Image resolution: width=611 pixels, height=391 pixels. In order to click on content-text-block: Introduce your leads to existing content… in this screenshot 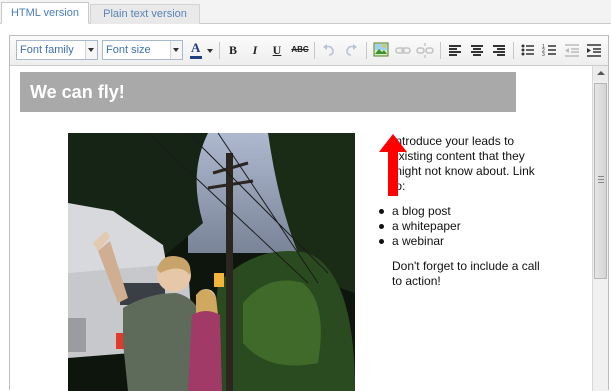, I will do `click(460, 211)`.